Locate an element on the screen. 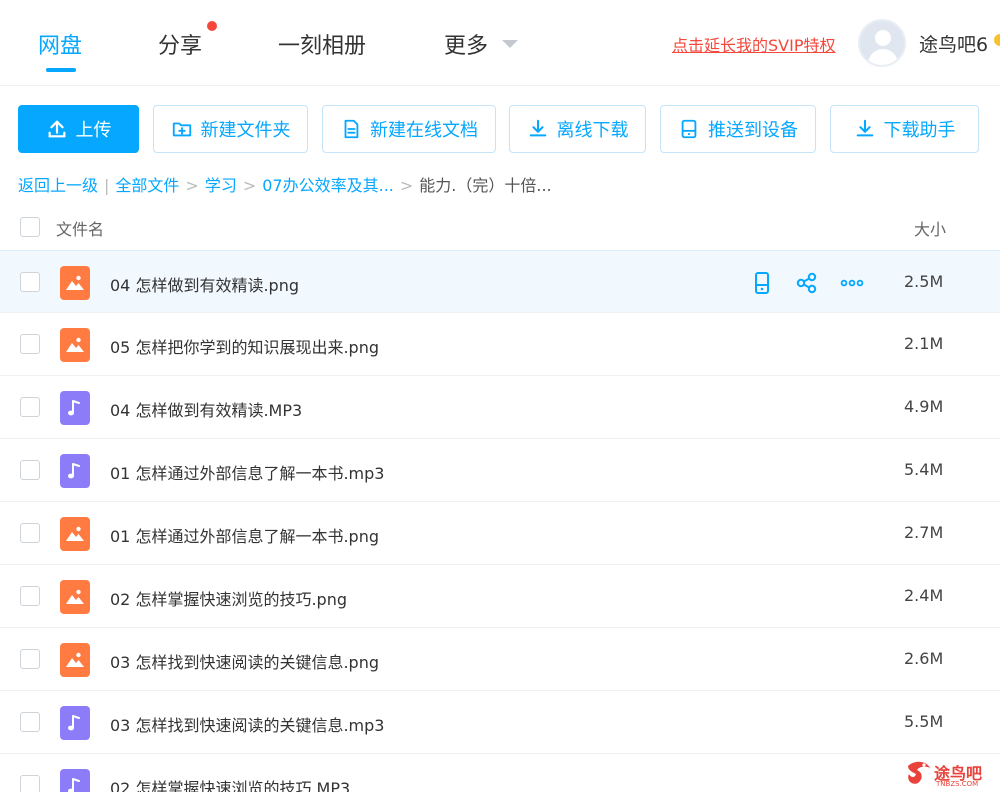  new-folder-icon is located at coordinates (181, 129).